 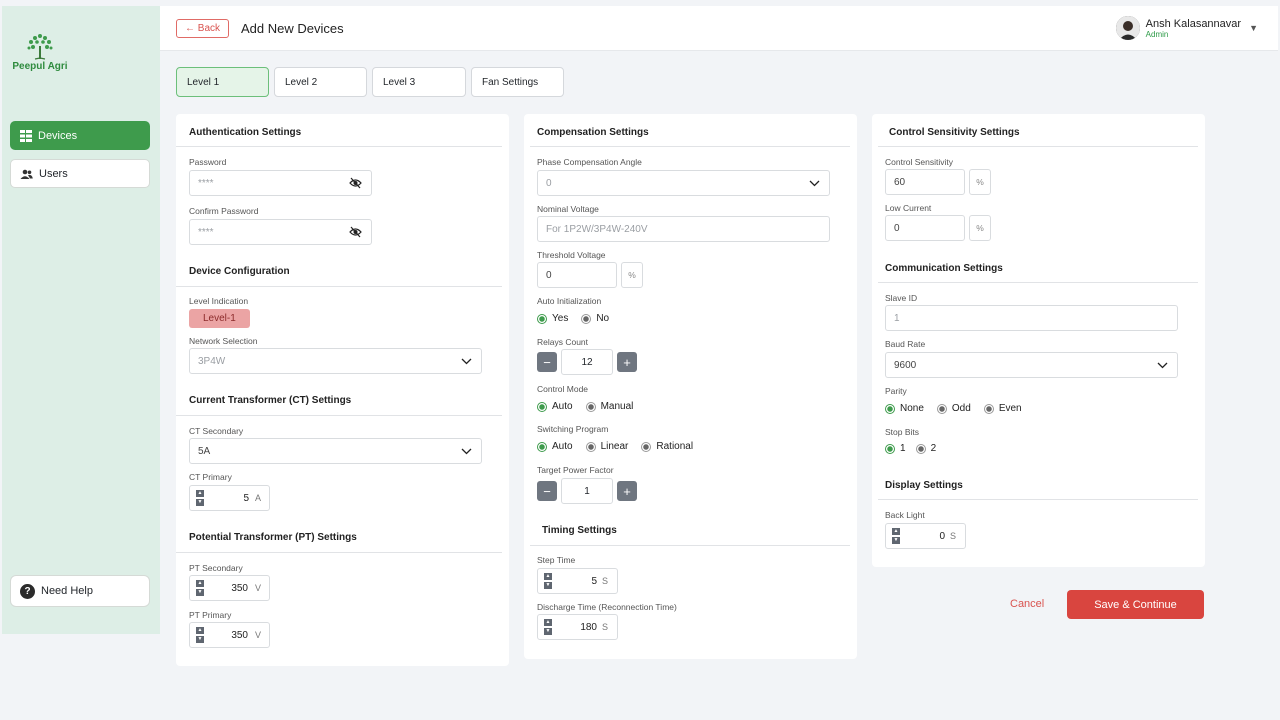 I want to click on chevron-down-icon: ▼, so click(x=1253, y=28).